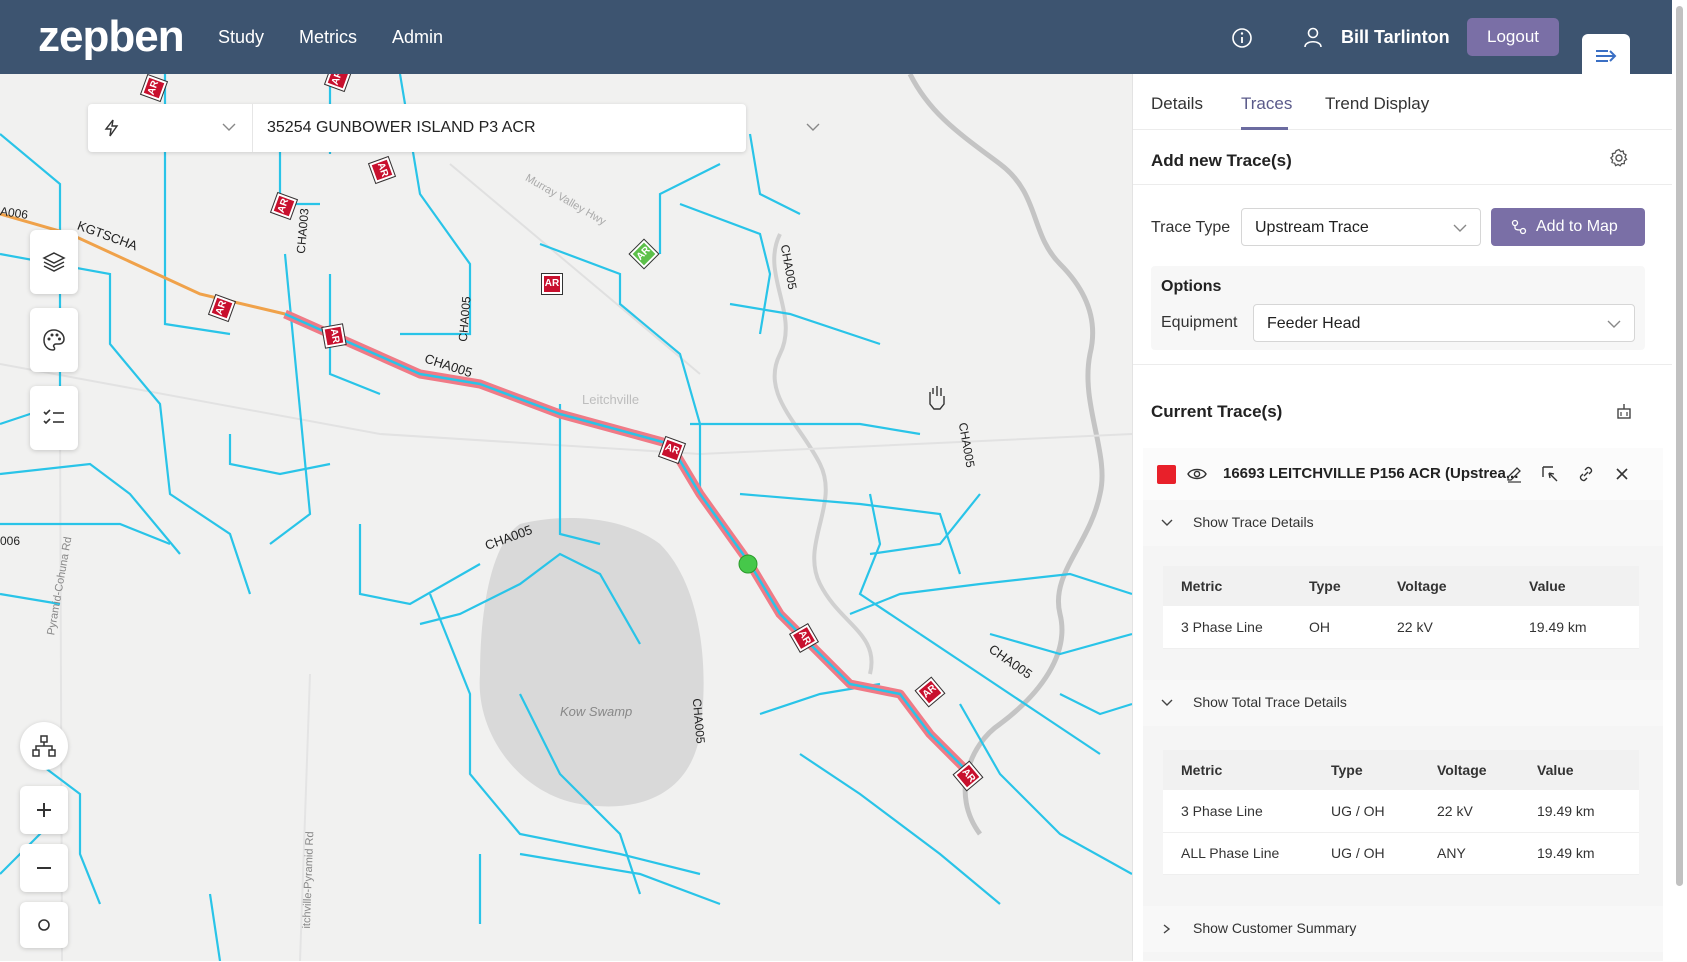  What do you see at coordinates (1622, 474) in the screenshot?
I see `close-icon` at bounding box center [1622, 474].